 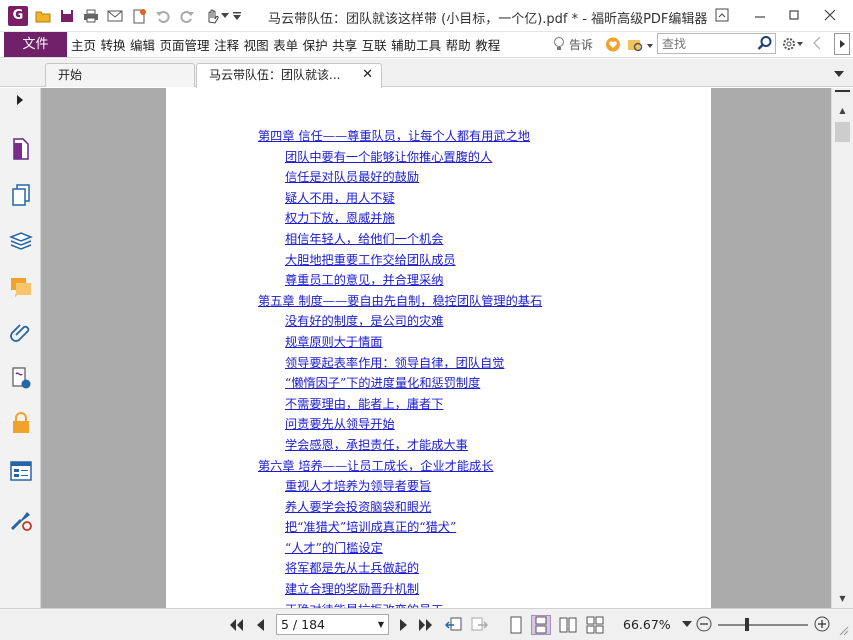 What do you see at coordinates (367, 75) in the screenshot?
I see `tab-close-icon: ✕` at bounding box center [367, 75].